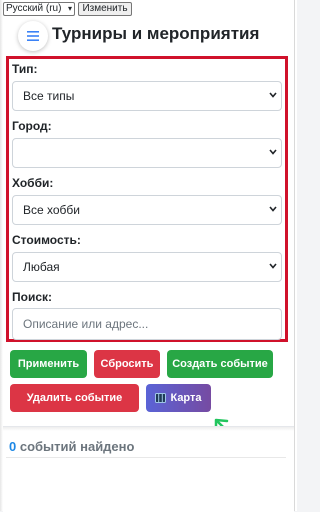  Describe the element at coordinates (127, 364) in the screenshot. I see `reset-button: Сбросить` at that location.